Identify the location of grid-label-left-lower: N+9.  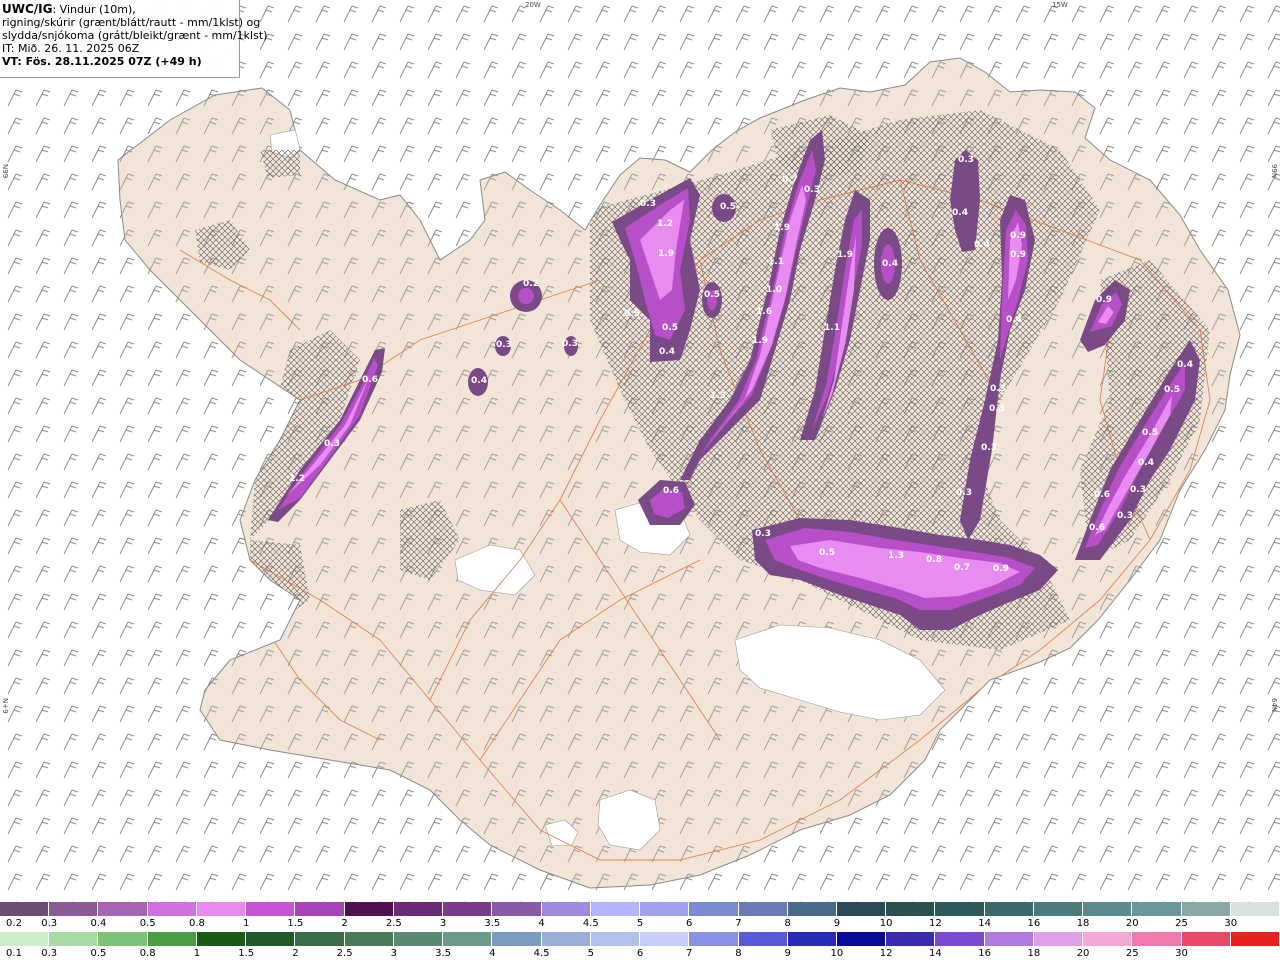
(5, 706).